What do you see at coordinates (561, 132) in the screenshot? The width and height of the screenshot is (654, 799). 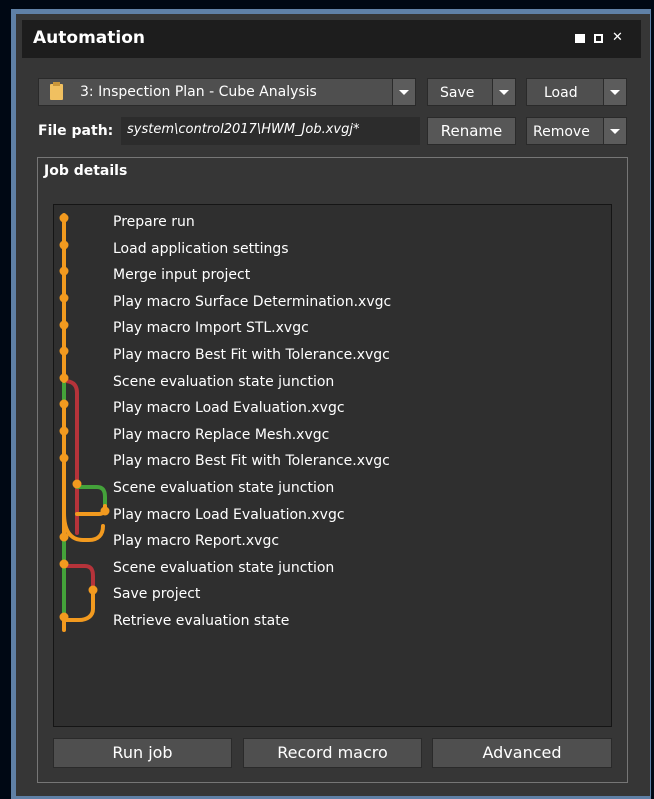 I see `remove-label: Remove` at bounding box center [561, 132].